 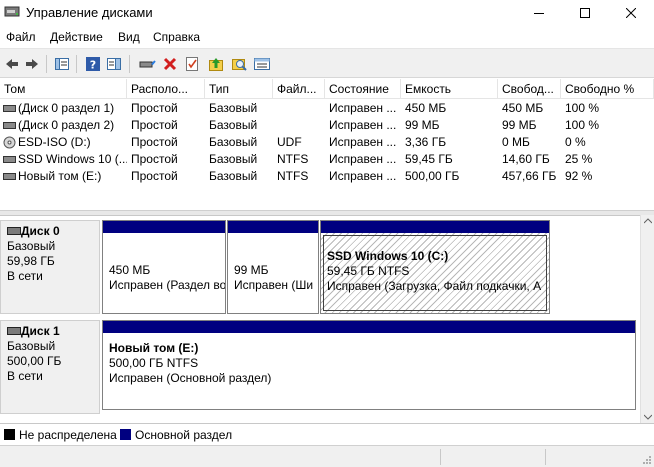 I want to click on minimize-icon, so click(x=539, y=13).